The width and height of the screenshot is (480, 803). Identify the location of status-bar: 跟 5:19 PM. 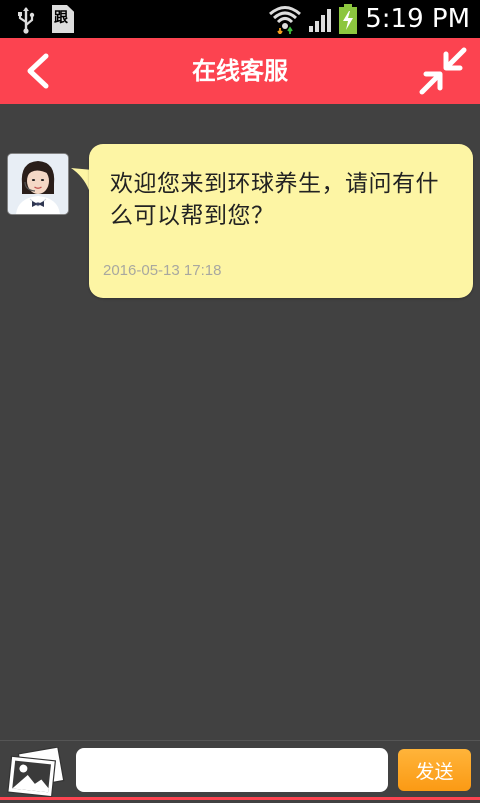
(240, 19).